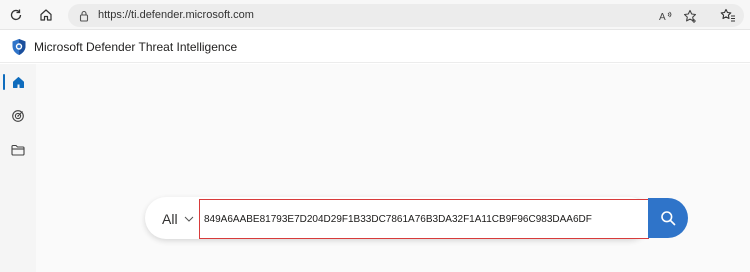 The width and height of the screenshot is (750, 272). Describe the element at coordinates (406, 15) in the screenshot. I see `address-bar: https://ti.defender.microsoft.com A` at that location.